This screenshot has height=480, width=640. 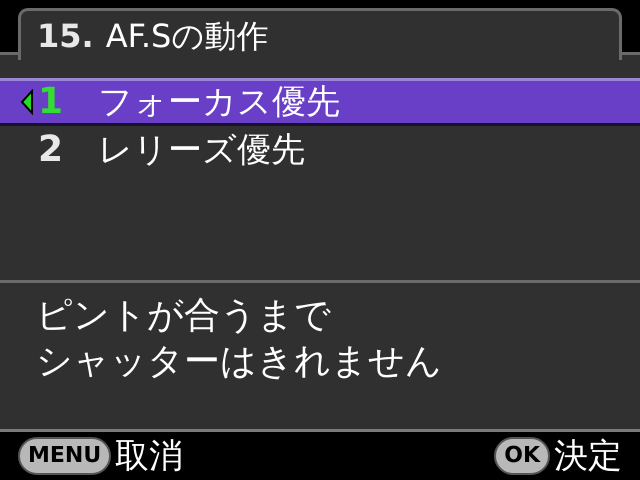 I want to click on key-badge: MENU, so click(x=65, y=456).